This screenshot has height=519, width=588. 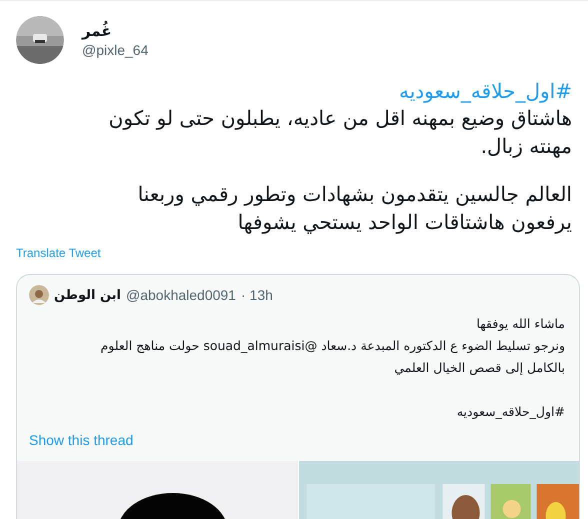 I want to click on tweet-text: هاشتاق وضيع بمهنه اقل من عاديه، يطبلون حتى لو تكون, so click(x=340, y=118).